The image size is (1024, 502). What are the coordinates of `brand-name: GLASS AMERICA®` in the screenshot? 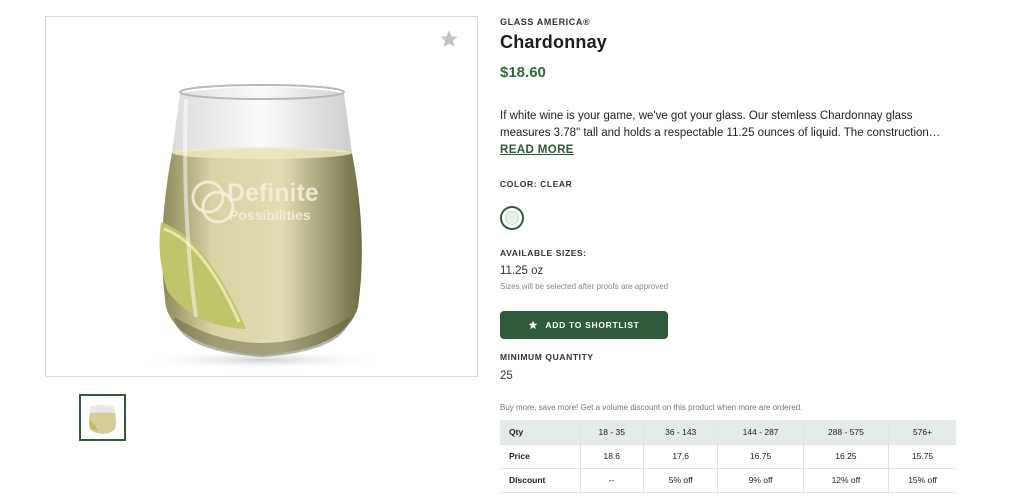 It's located at (545, 22).